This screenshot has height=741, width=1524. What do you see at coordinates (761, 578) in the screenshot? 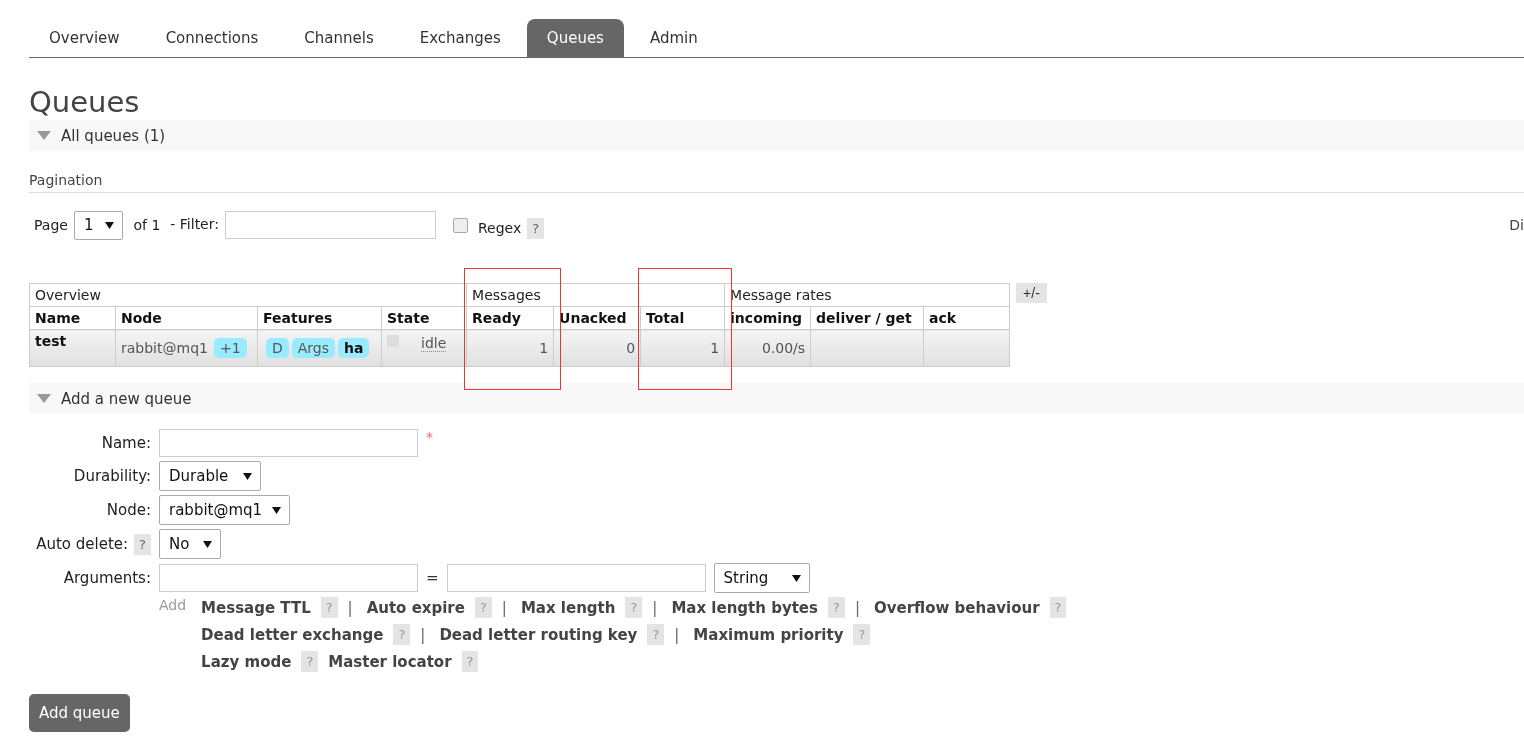
I see `argument-type-select: String` at bounding box center [761, 578].